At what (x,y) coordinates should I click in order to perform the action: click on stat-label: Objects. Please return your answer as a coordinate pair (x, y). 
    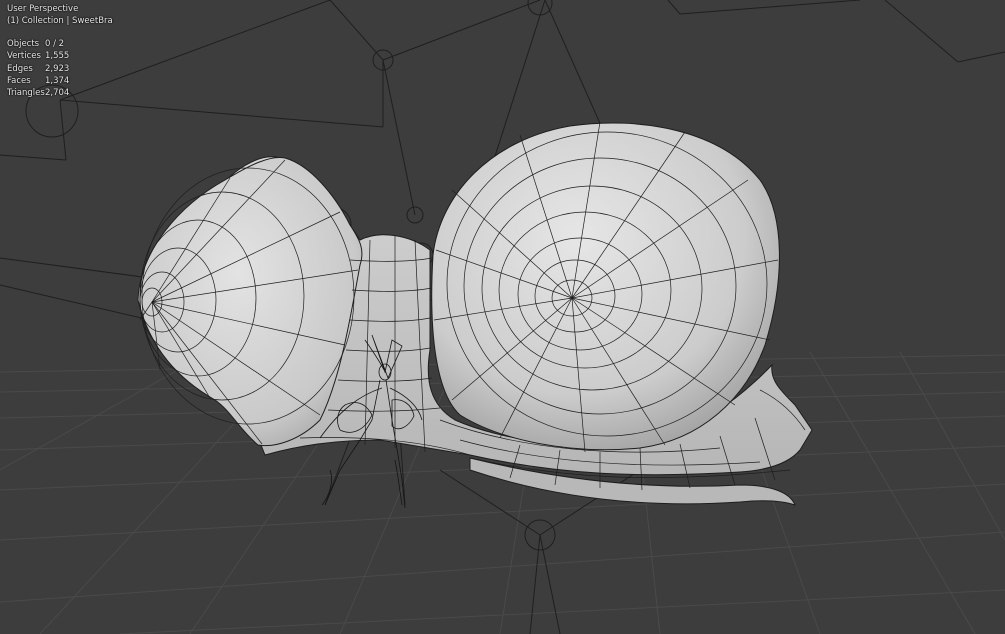
    Looking at the image, I should click on (23, 43).